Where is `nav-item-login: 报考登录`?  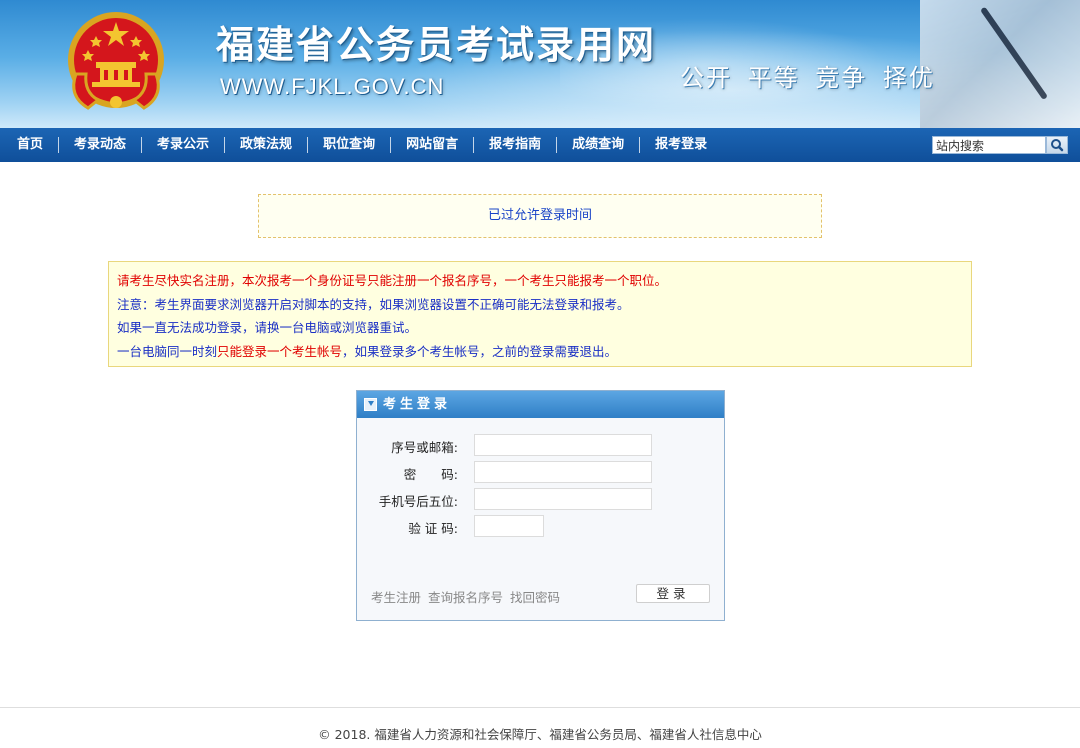
nav-item-login: 报考登录 is located at coordinates (681, 145).